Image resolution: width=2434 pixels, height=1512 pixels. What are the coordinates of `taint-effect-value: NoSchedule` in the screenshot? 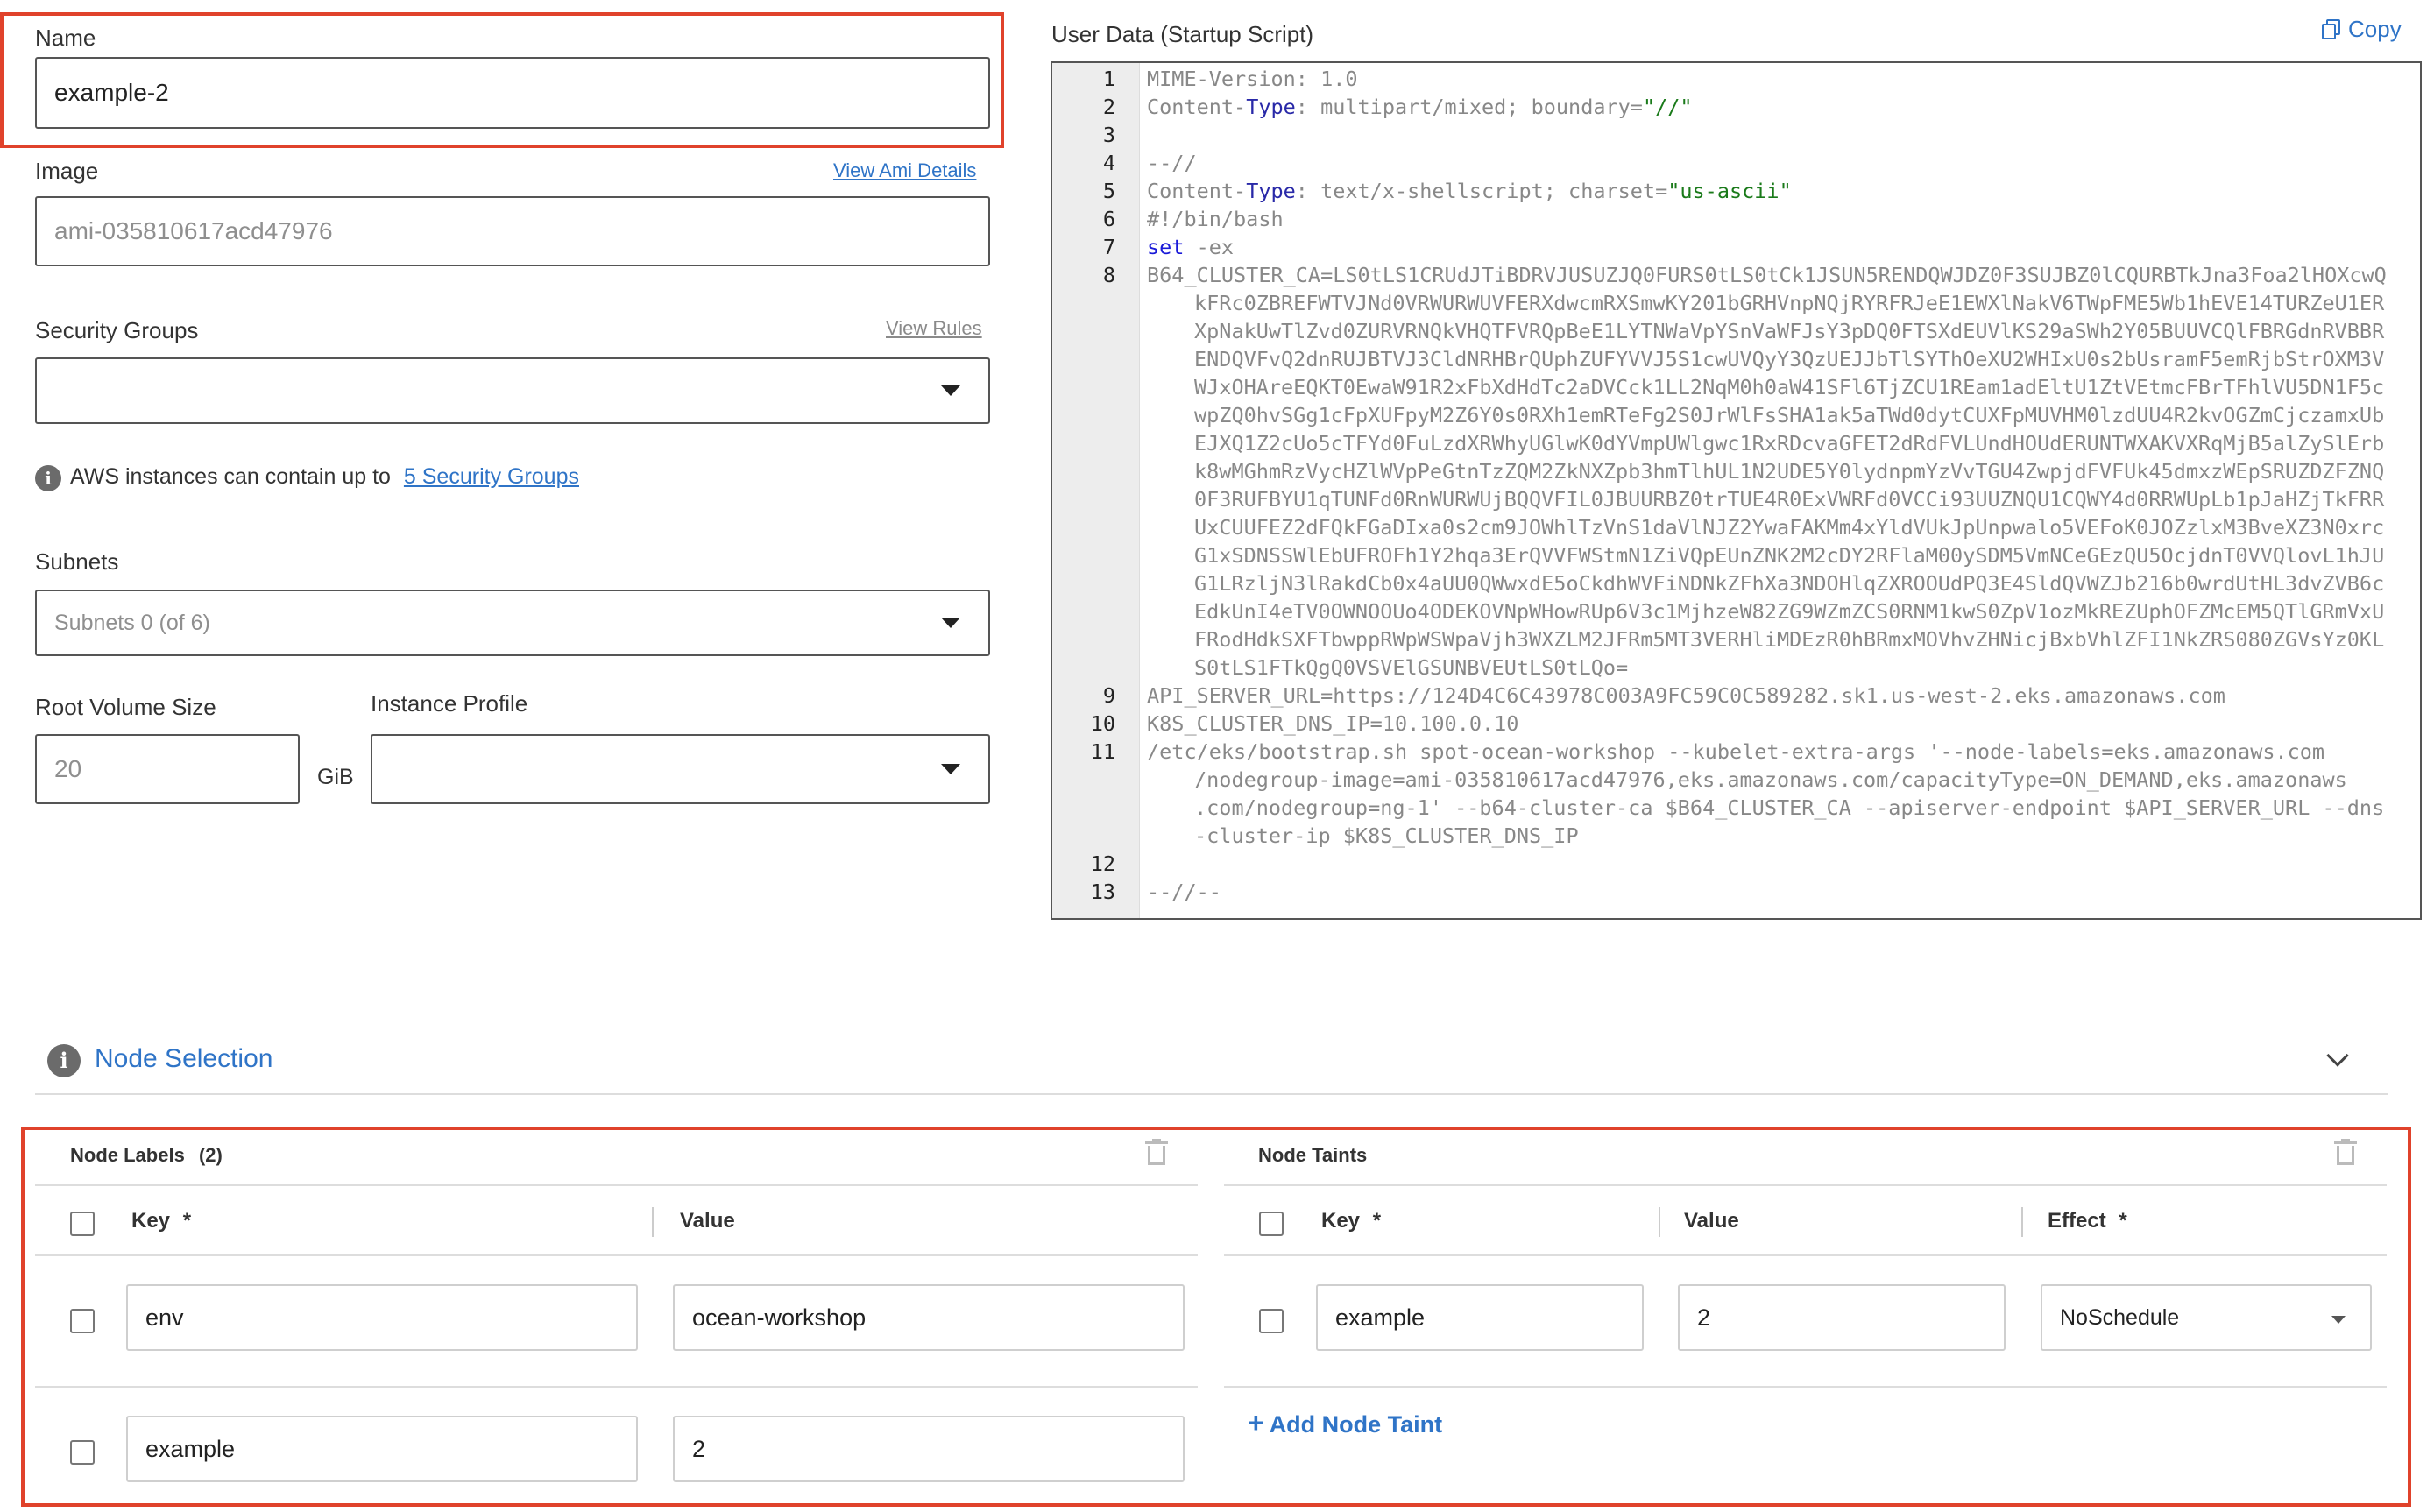 It's located at (2120, 1317).